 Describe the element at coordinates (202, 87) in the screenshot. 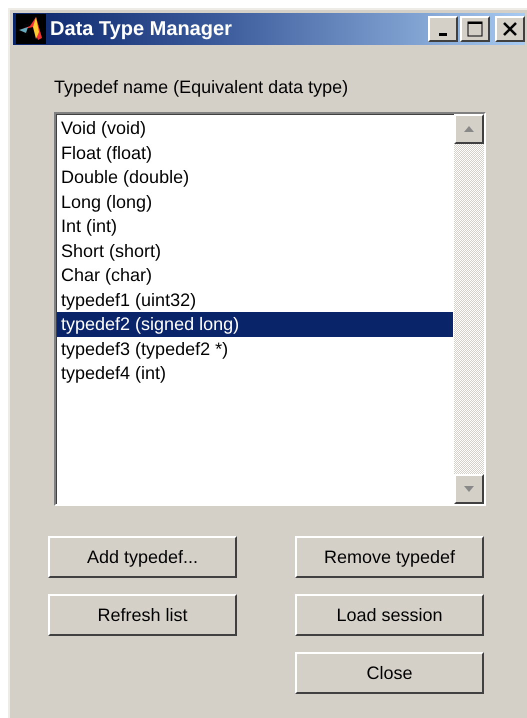

I see `list-label: Typedef name (Equivalent data type)` at that location.